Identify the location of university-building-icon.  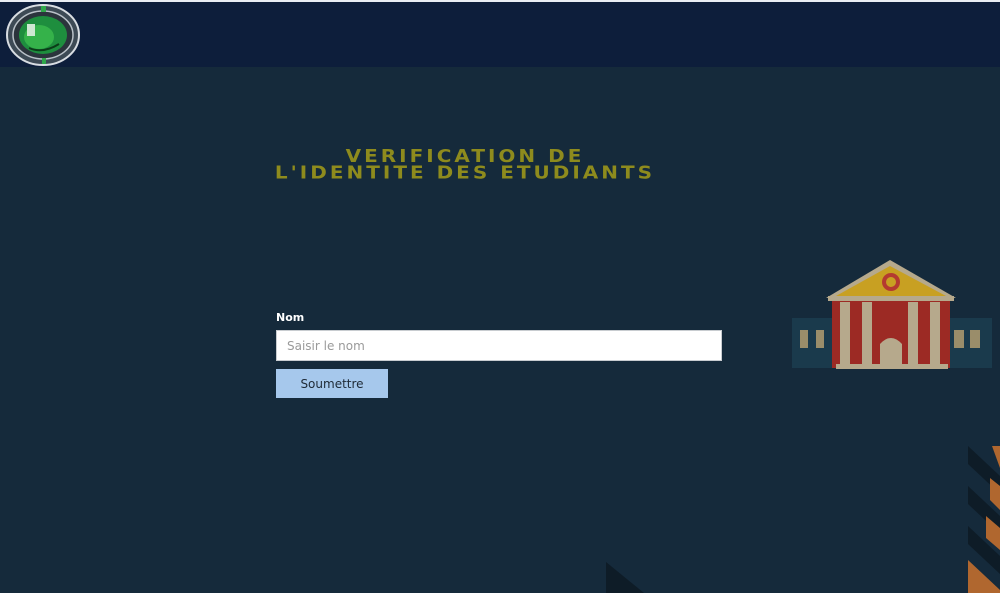
(892, 314).